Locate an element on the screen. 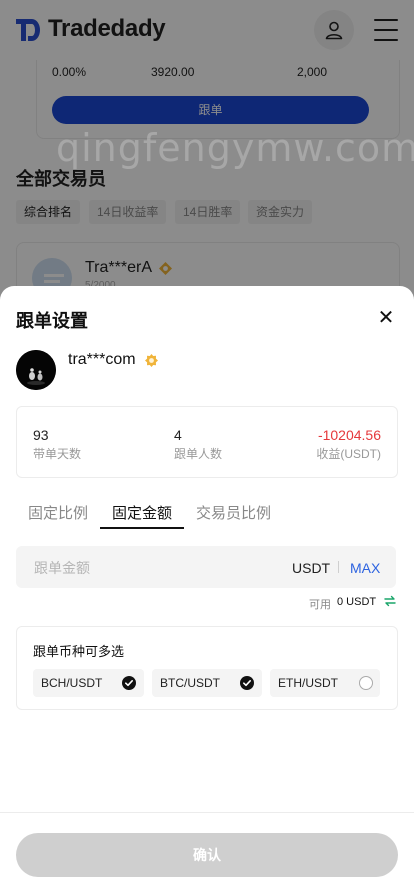 The image size is (414, 896). coin-selection-title: 跟单币种可多选 is located at coordinates (79, 651).